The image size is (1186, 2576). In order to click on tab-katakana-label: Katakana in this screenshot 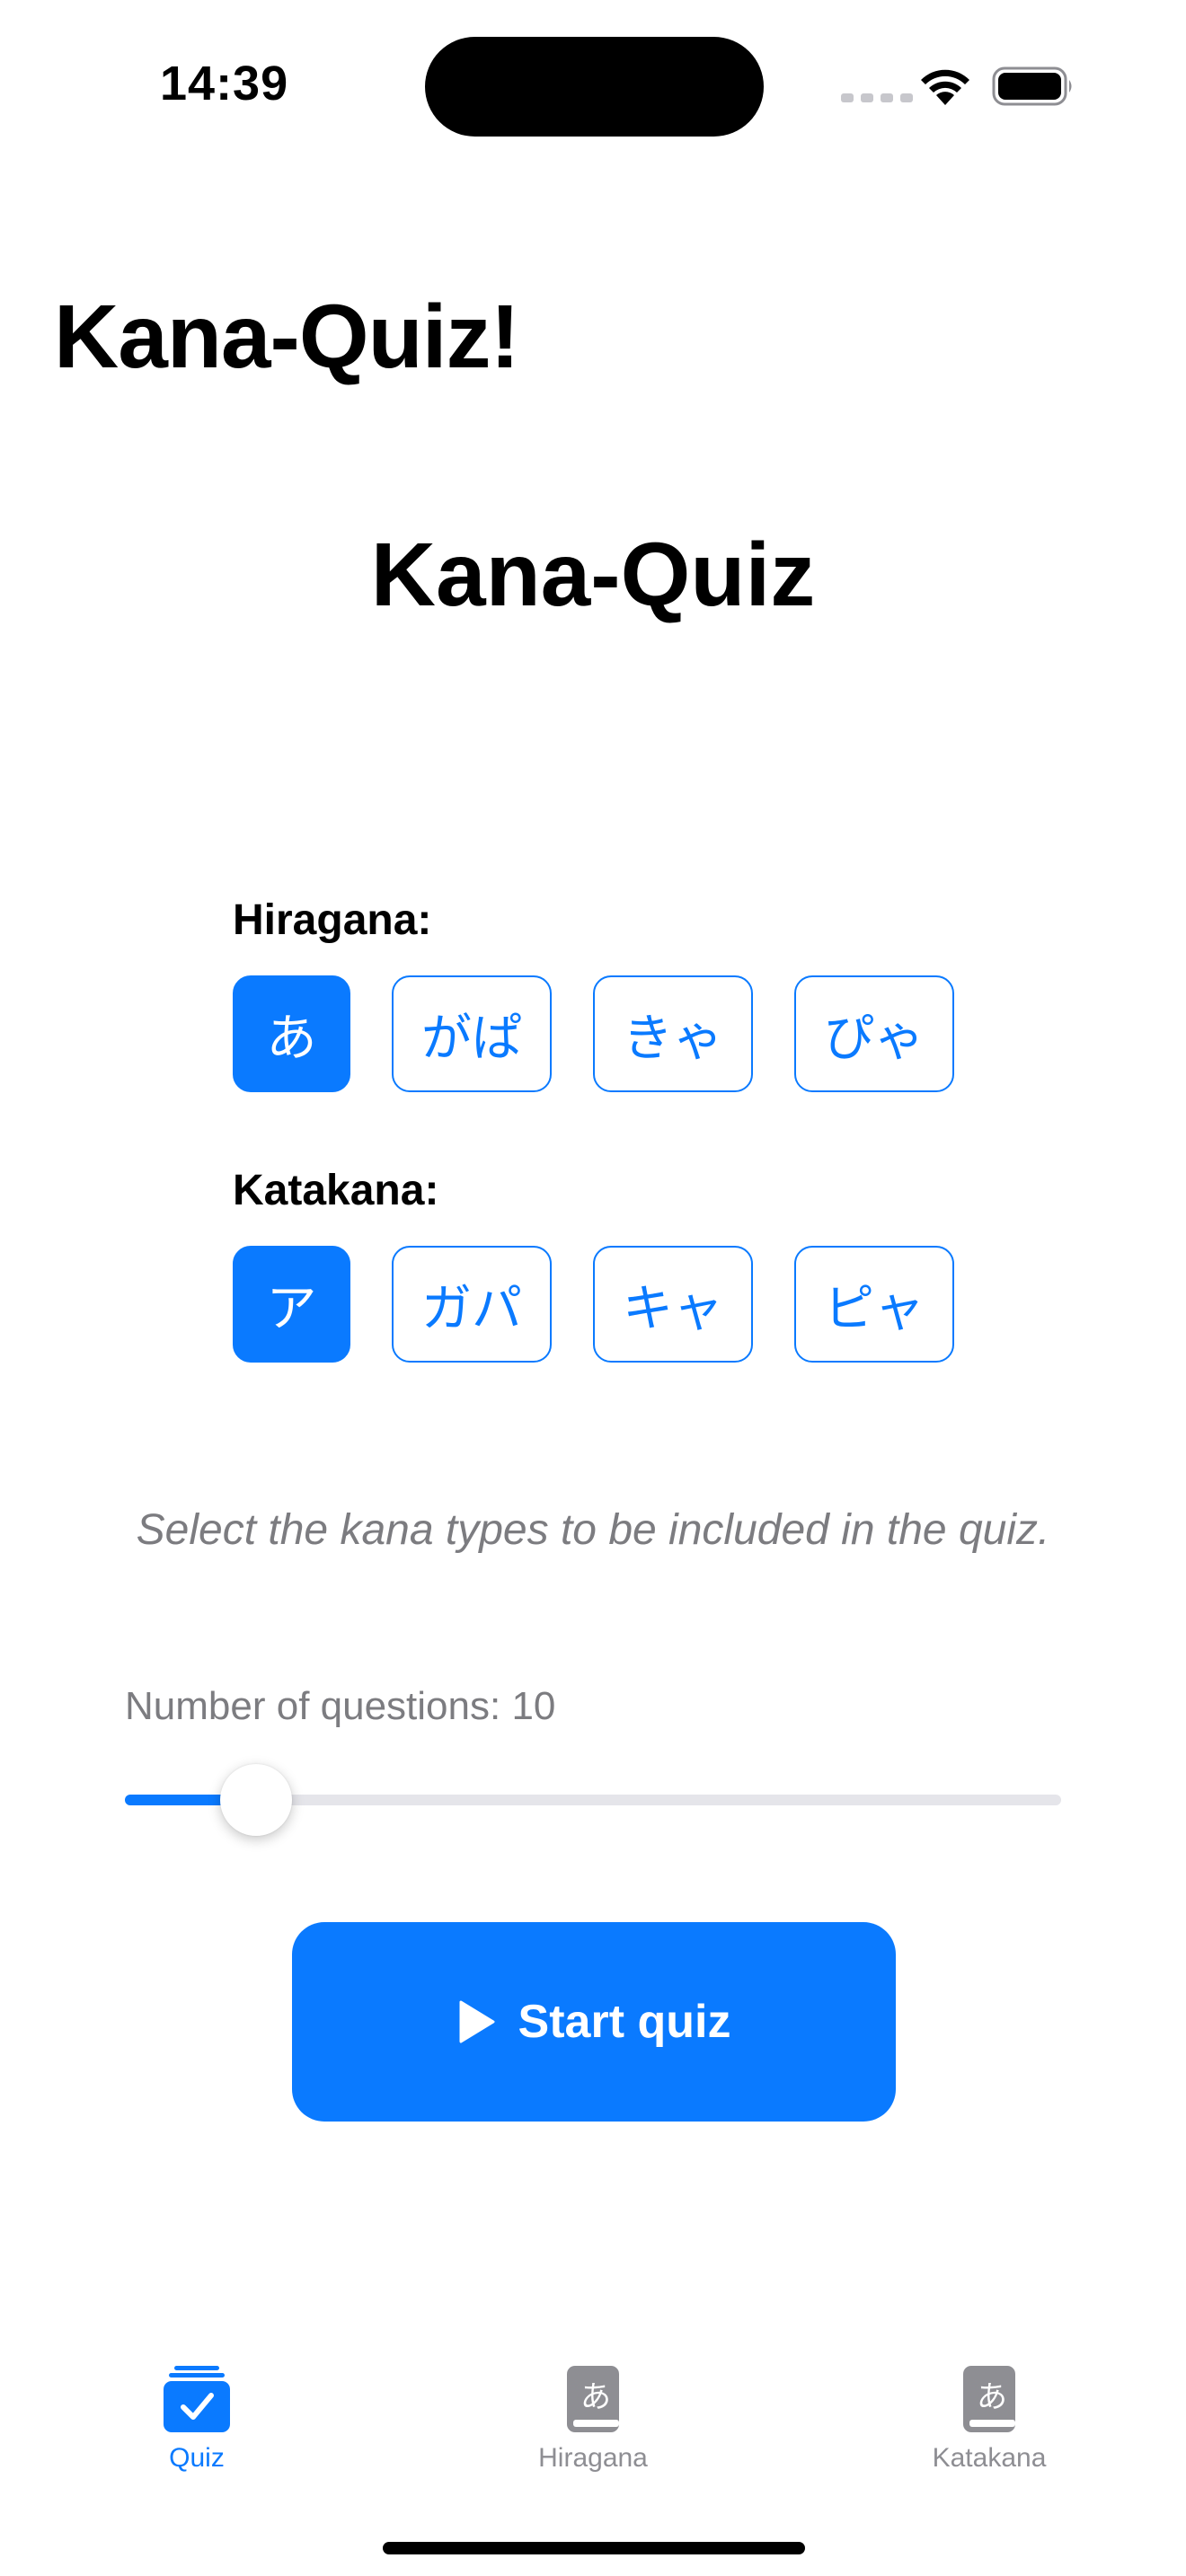, I will do `click(989, 2458)`.